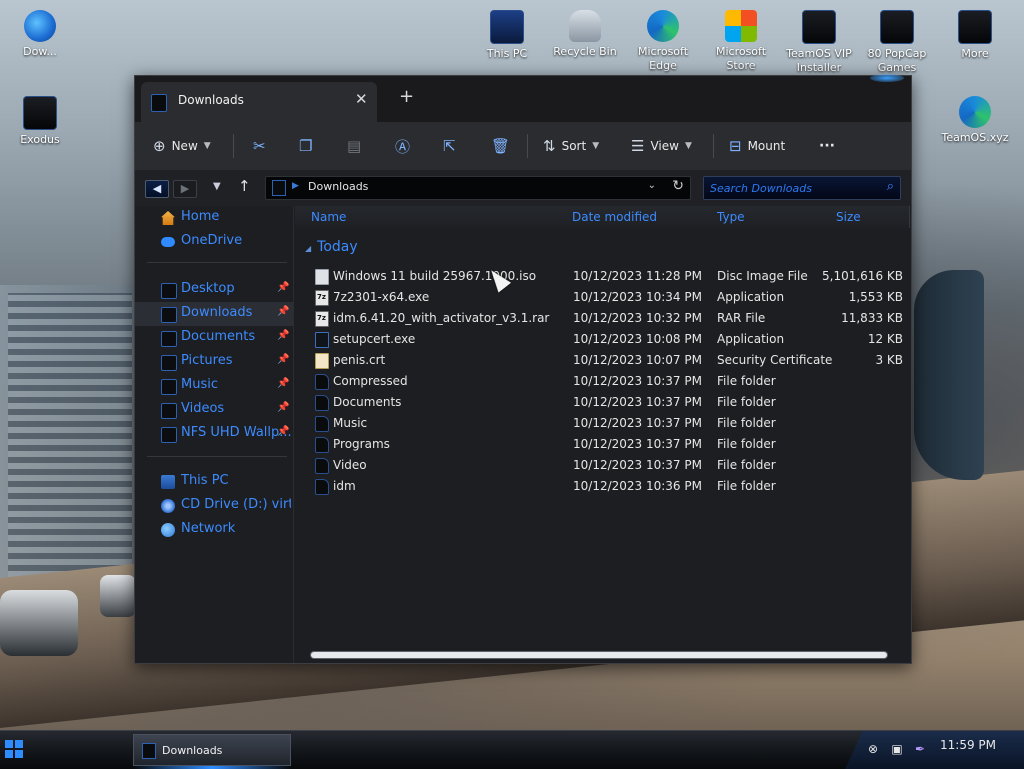 This screenshot has height=769, width=1024. What do you see at coordinates (873, 749) in the screenshot?
I see `network-disconnected-icon: ⊗` at bounding box center [873, 749].